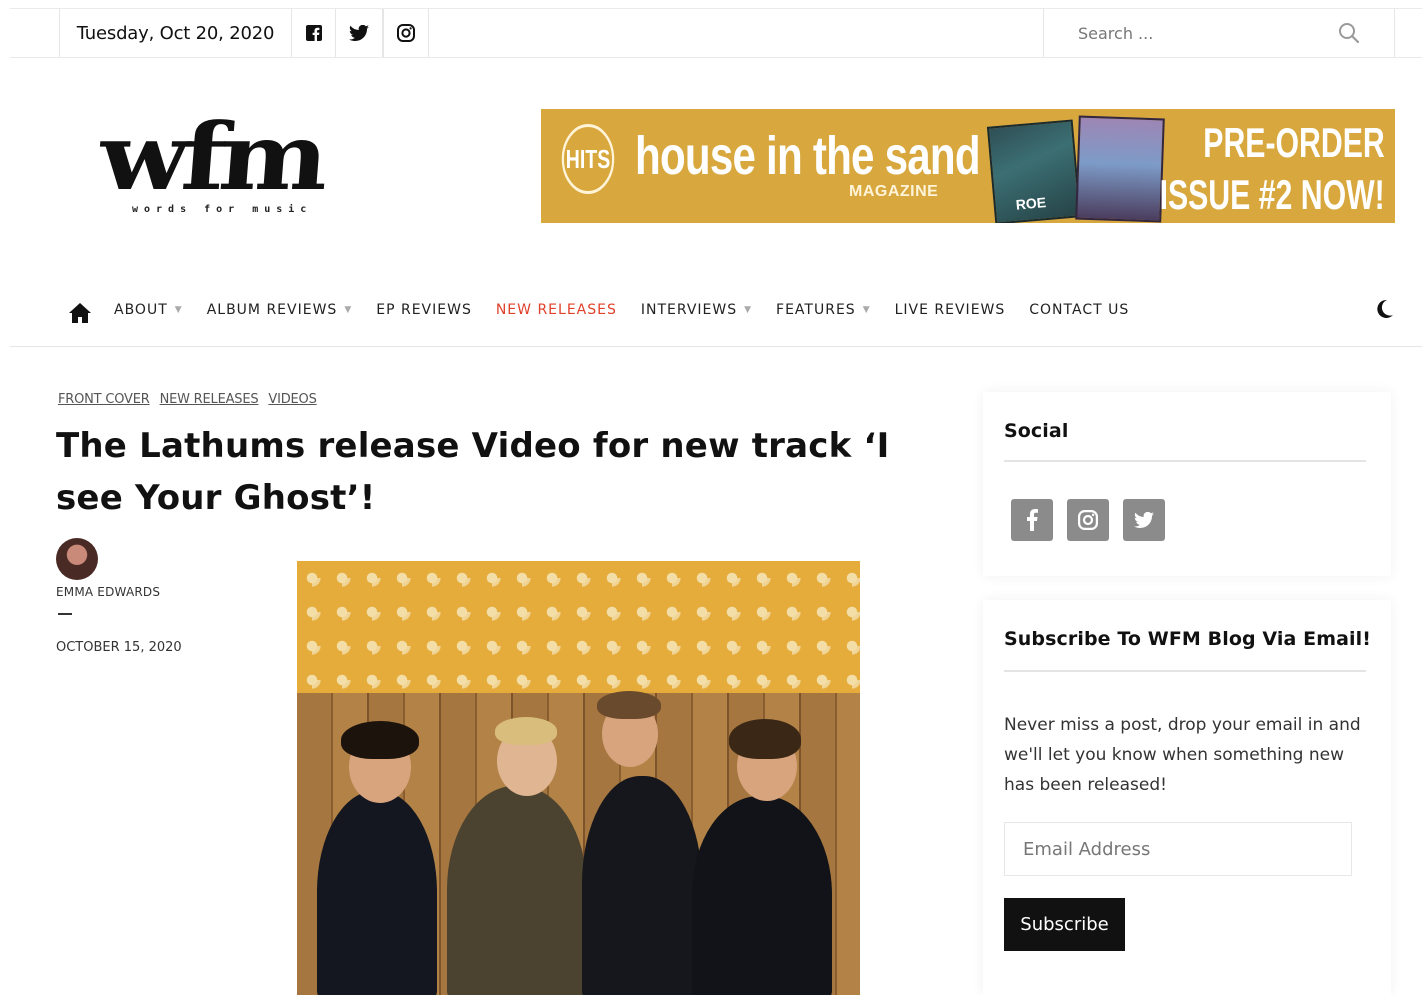  I want to click on nav-item-label: CONTACT US, so click(1079, 310).